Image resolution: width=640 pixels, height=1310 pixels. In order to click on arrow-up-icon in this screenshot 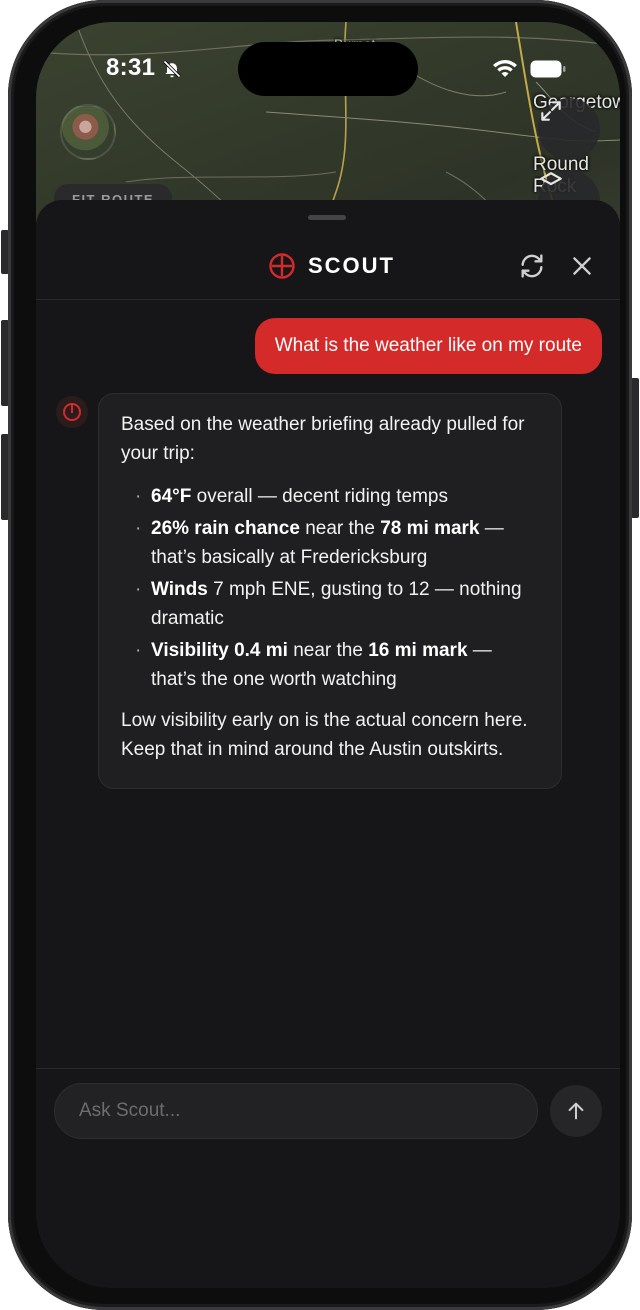, I will do `click(576, 1111)`.